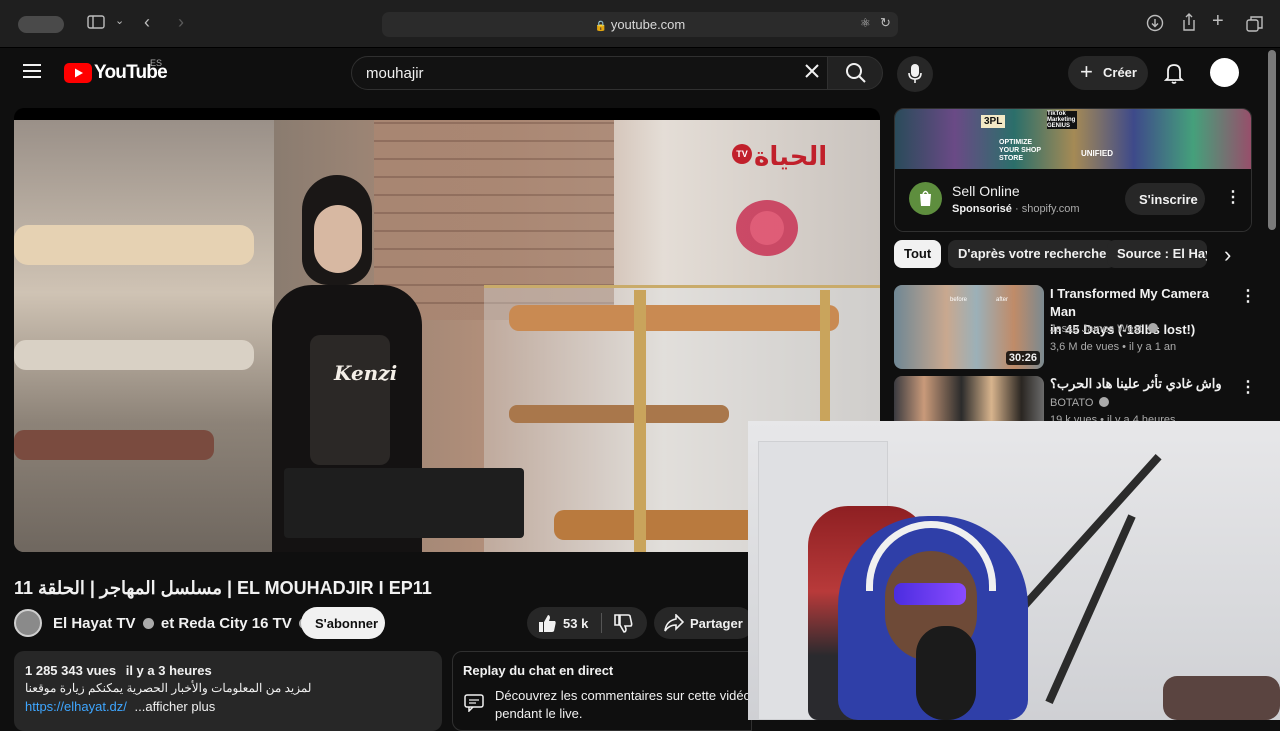  What do you see at coordinates (41, 24) in the screenshot?
I see `window-control-icon` at bounding box center [41, 24].